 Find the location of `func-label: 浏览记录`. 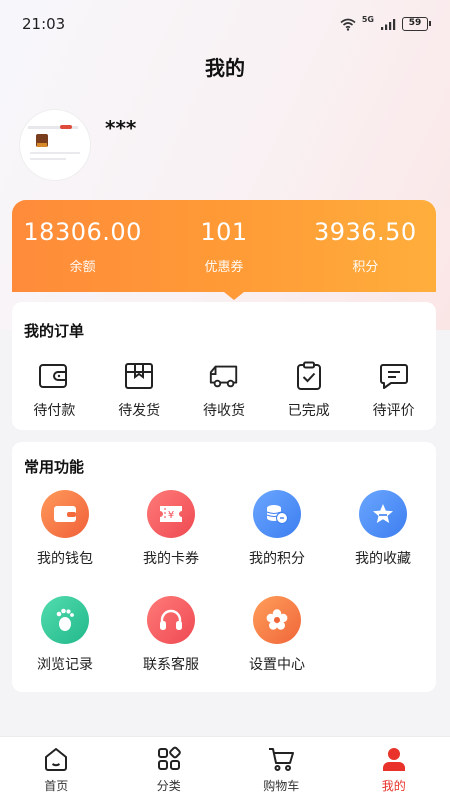

func-label: 浏览记录 is located at coordinates (65, 665).